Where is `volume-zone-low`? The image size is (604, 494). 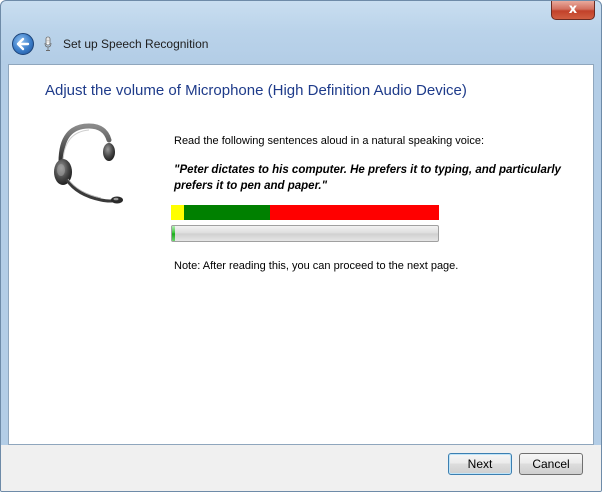 volume-zone-low is located at coordinates (178, 212).